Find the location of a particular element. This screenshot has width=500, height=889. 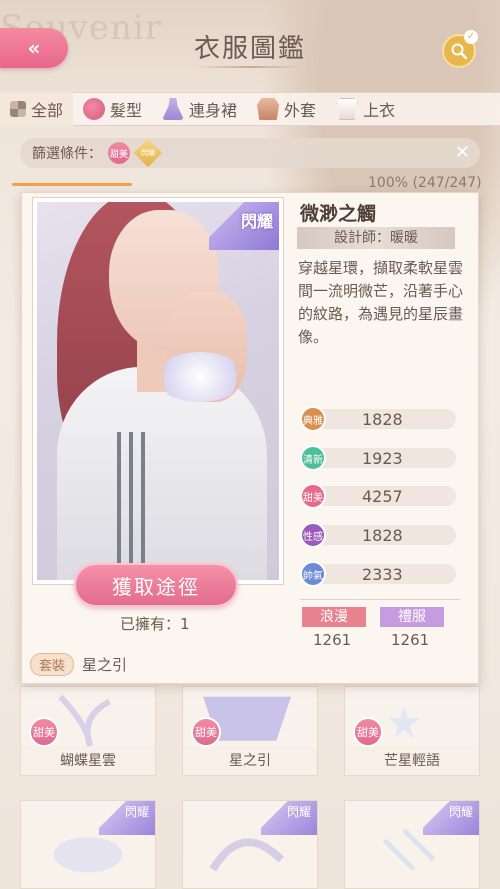

owned-count: 已擁有：1 is located at coordinates (155, 624).